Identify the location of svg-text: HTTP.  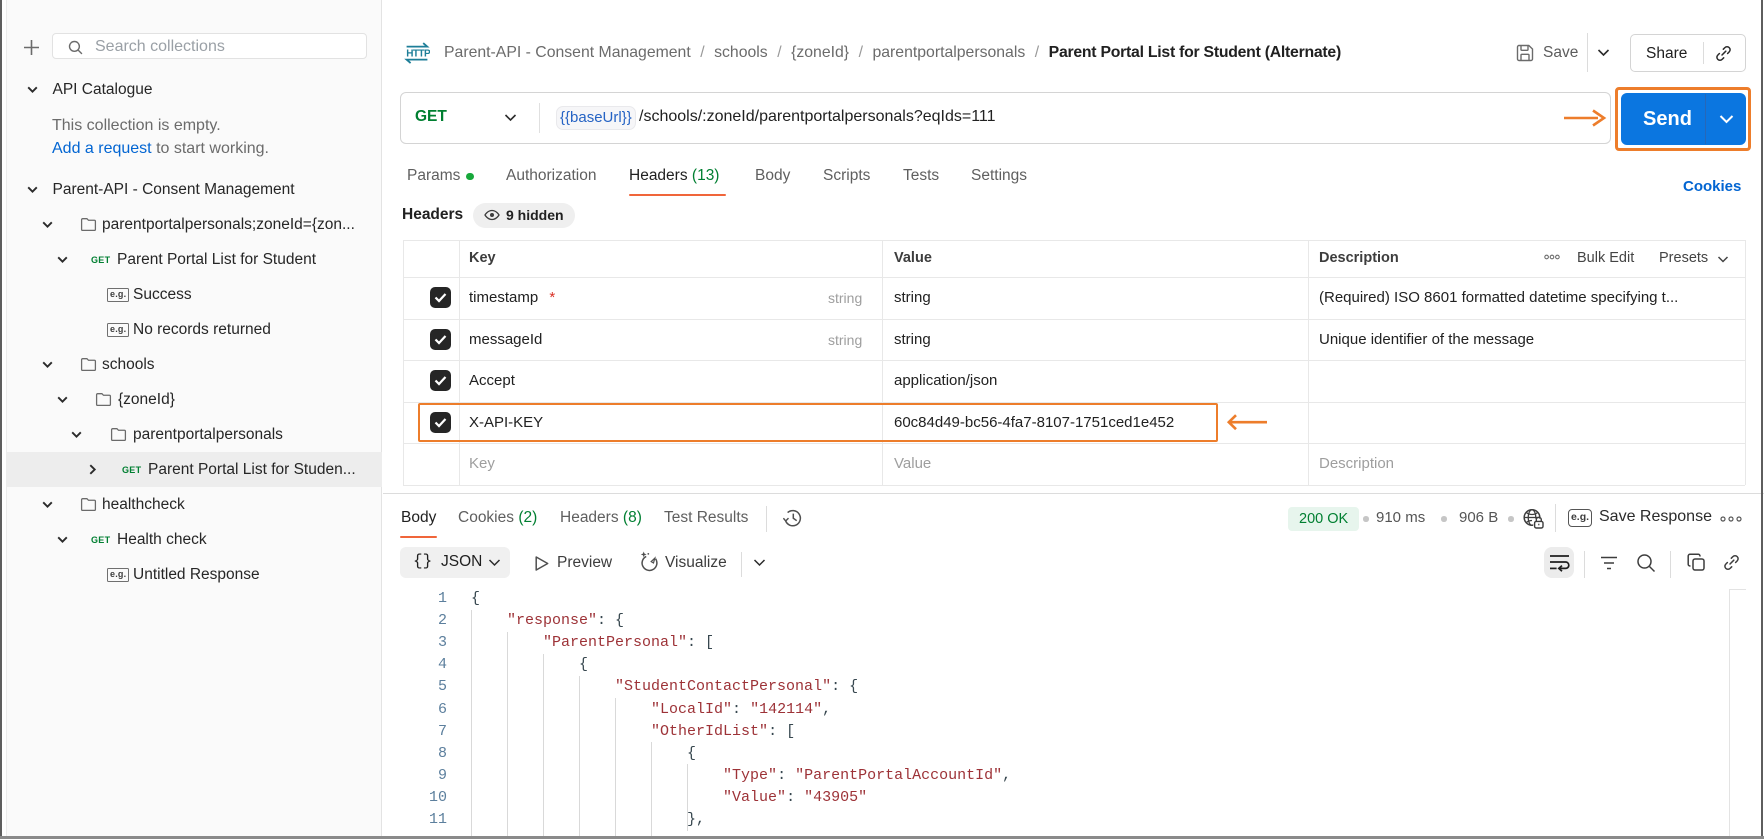
(418, 54).